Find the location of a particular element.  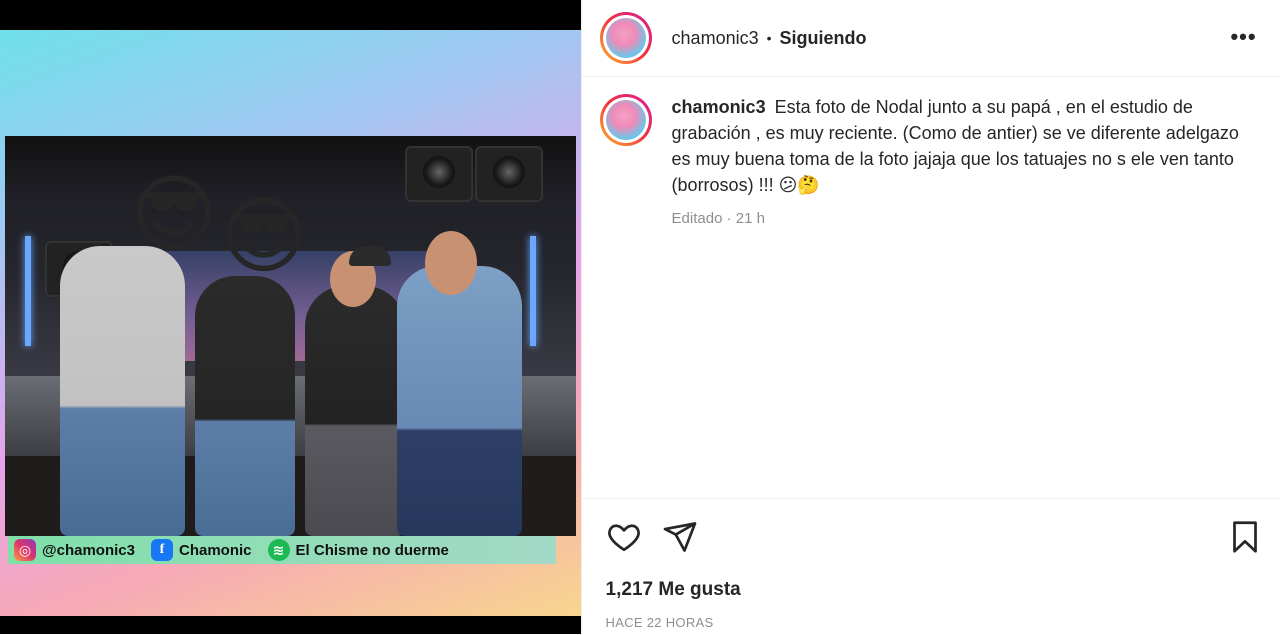

facebook-name: Chamonic is located at coordinates (215, 550).